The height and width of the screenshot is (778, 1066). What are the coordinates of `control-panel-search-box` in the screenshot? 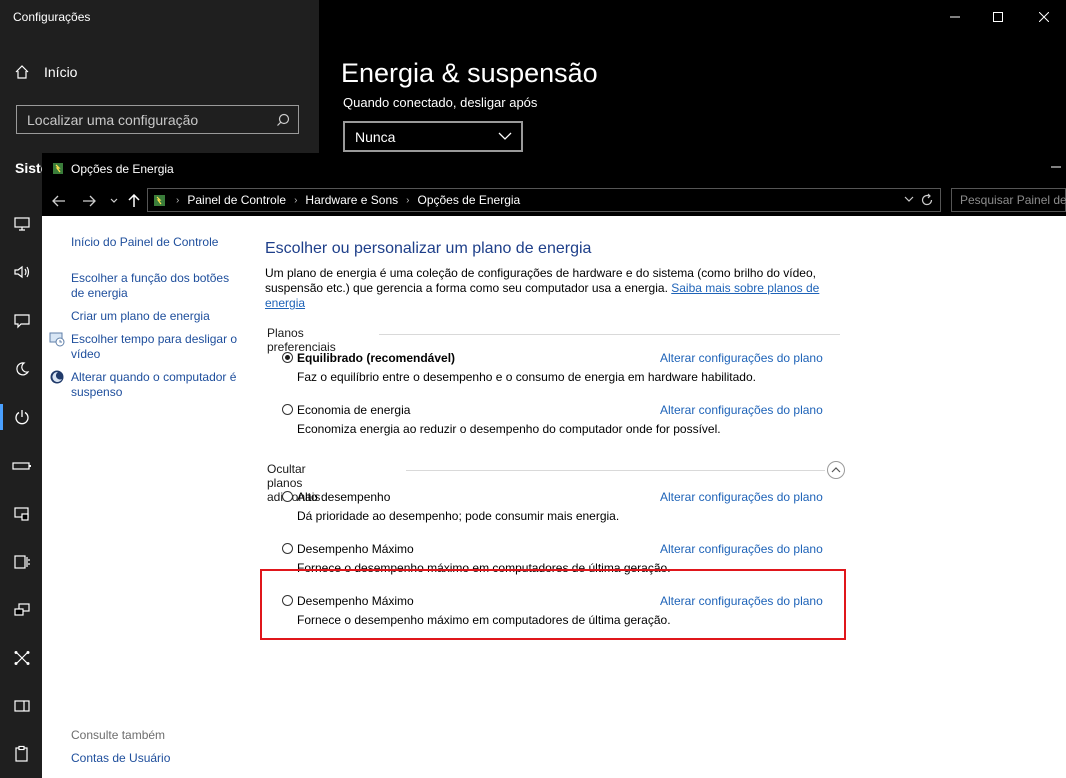 It's located at (1008, 200).